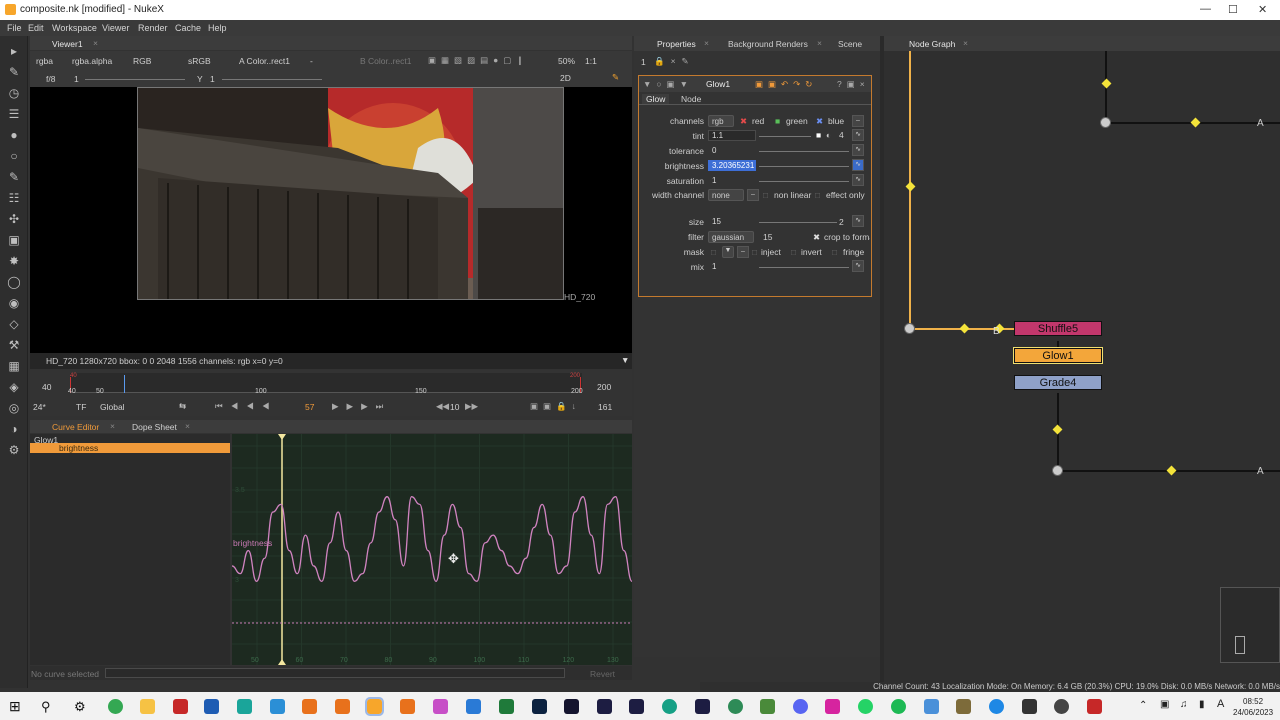 The image size is (1280, 720). I want to click on maximize-button: ☐, so click(1233, 9).